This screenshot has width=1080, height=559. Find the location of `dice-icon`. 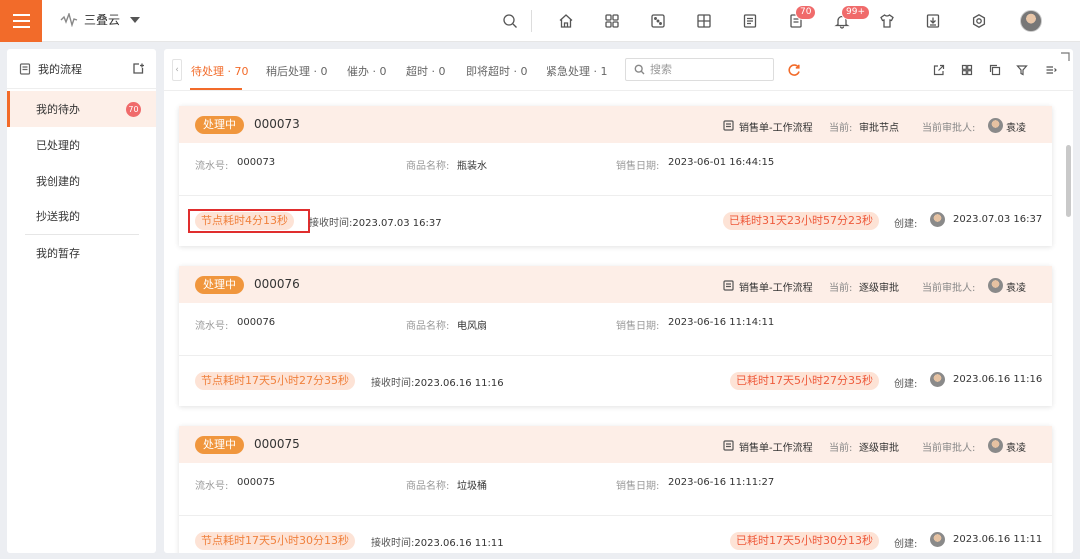

dice-icon is located at coordinates (658, 21).